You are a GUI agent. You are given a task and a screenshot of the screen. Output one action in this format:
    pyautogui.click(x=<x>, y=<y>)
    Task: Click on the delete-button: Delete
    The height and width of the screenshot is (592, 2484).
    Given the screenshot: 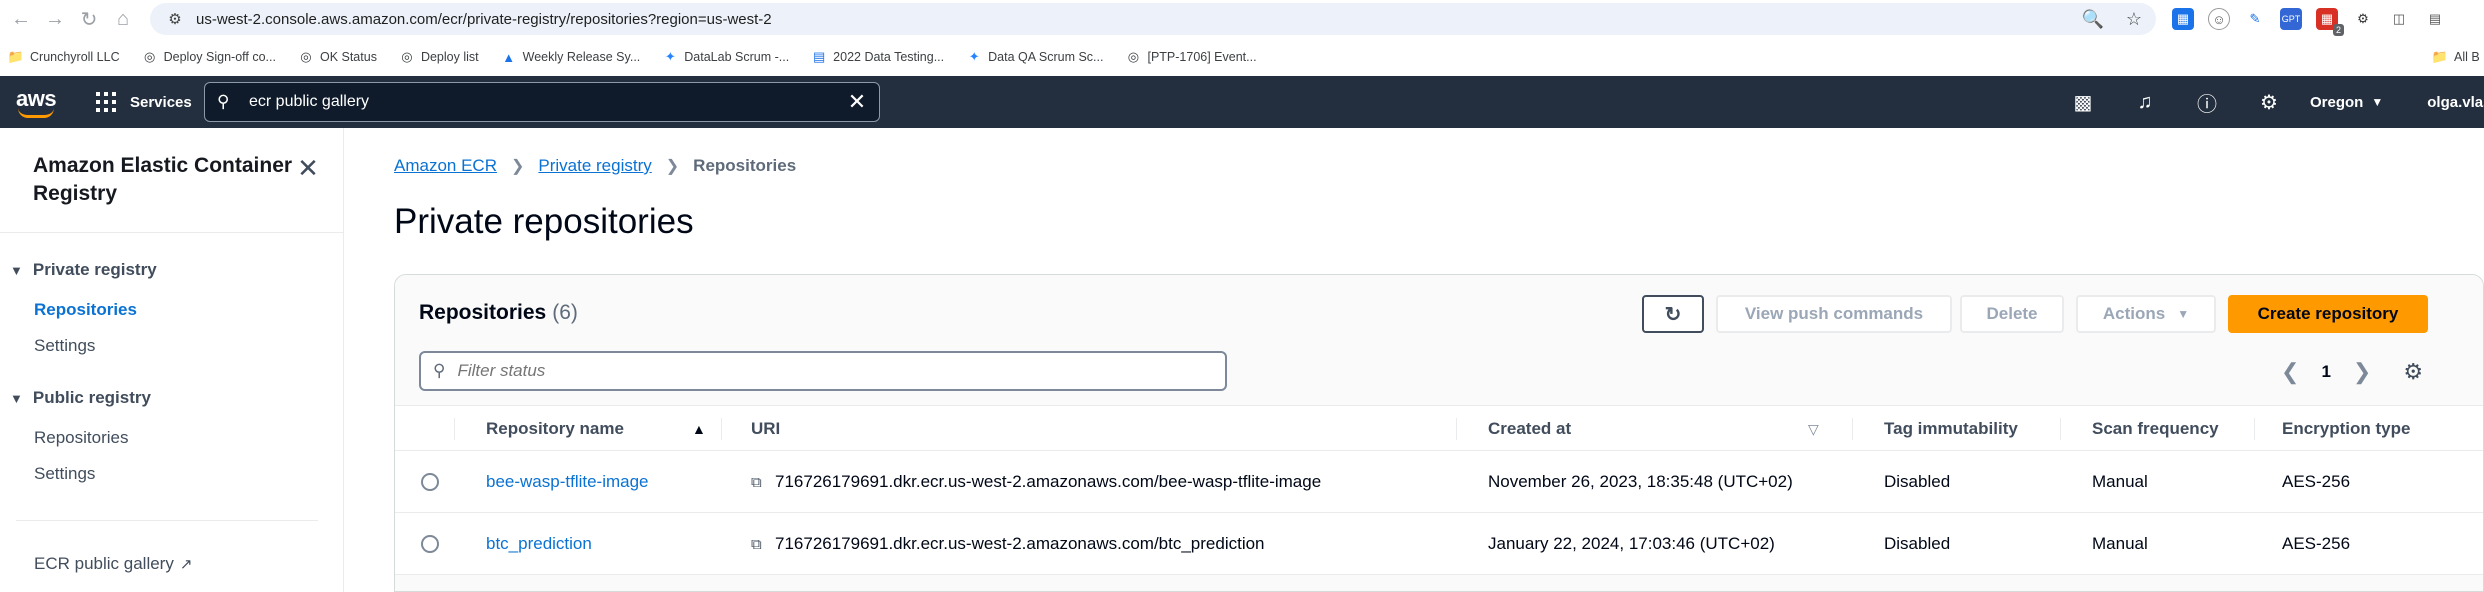 What is the action you would take?
    pyautogui.click(x=2012, y=314)
    